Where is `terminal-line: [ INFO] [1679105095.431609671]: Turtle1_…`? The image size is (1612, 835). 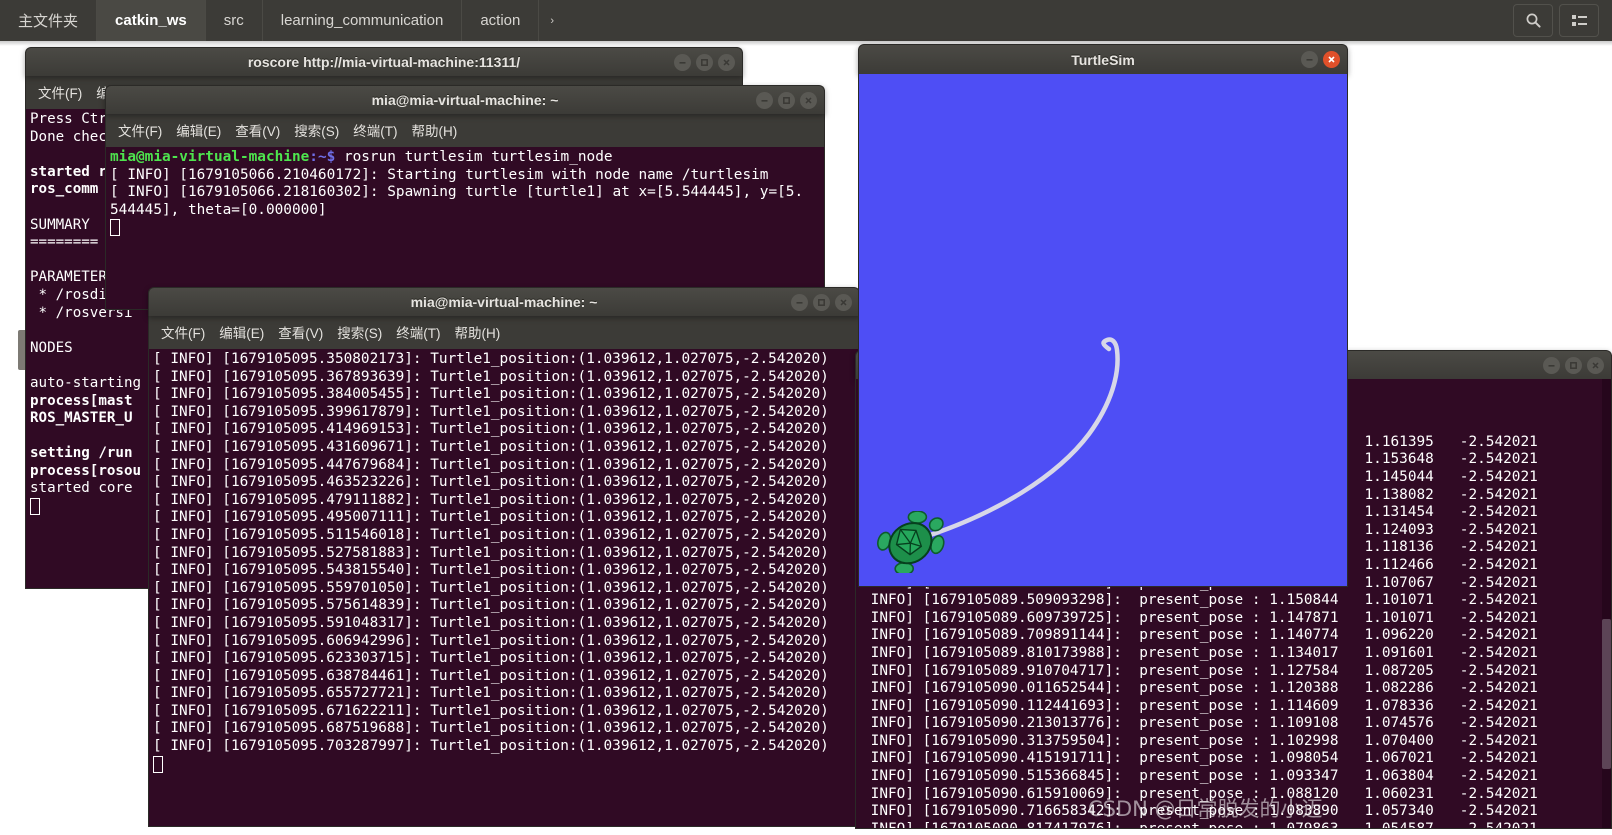
terminal-line: [ INFO] [1679105095.431609671]: Turtle1_… is located at coordinates (491, 446).